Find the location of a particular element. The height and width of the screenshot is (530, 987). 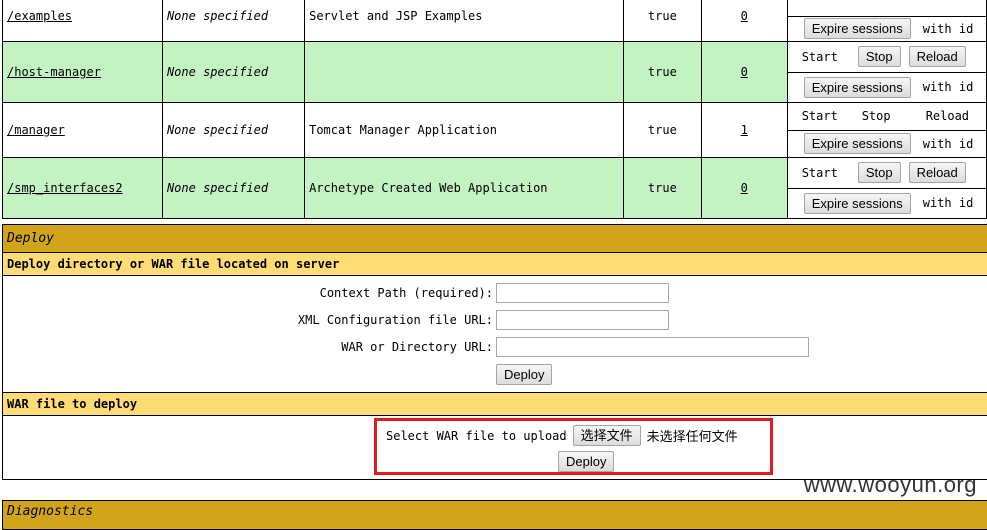

context-path-label: Context Path (required): is located at coordinates (406, 293).